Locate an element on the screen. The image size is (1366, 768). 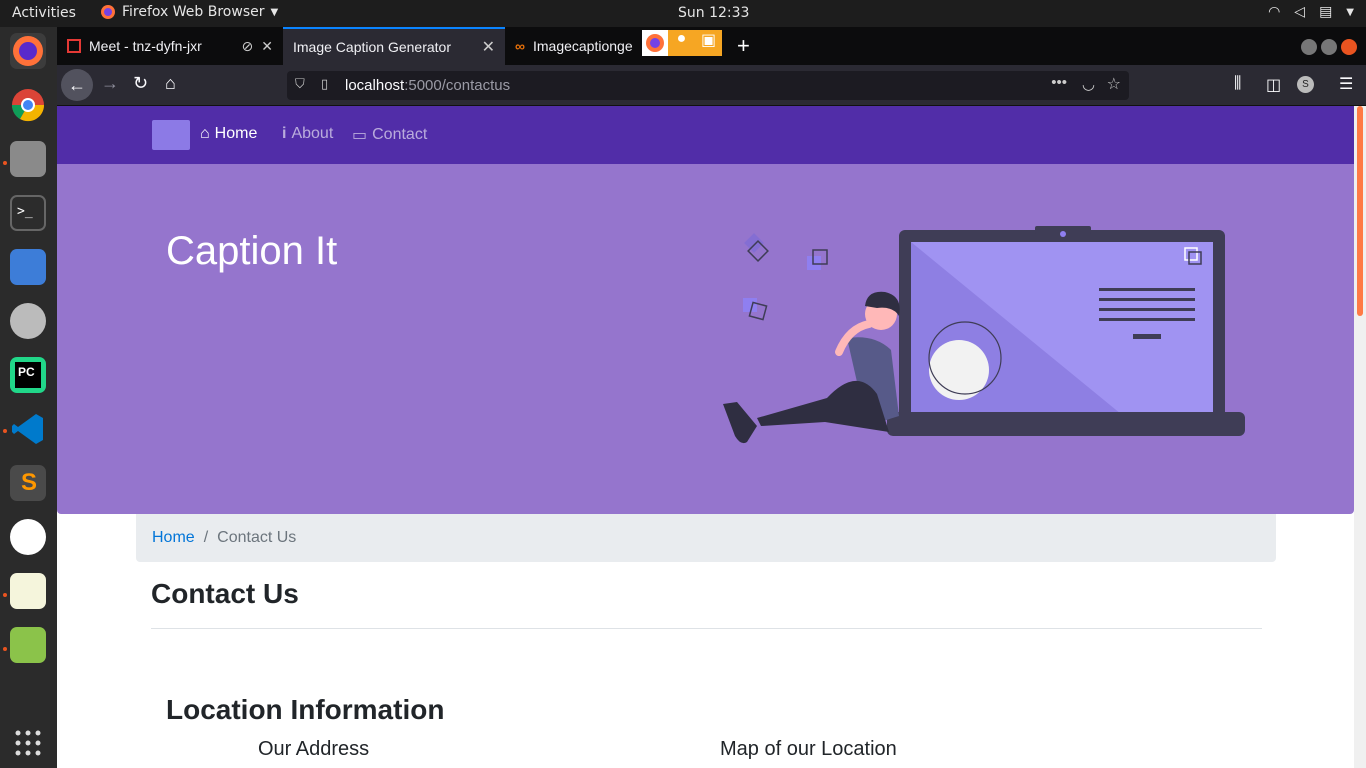
dock: >_ PC S is located at coordinates (28, 397).